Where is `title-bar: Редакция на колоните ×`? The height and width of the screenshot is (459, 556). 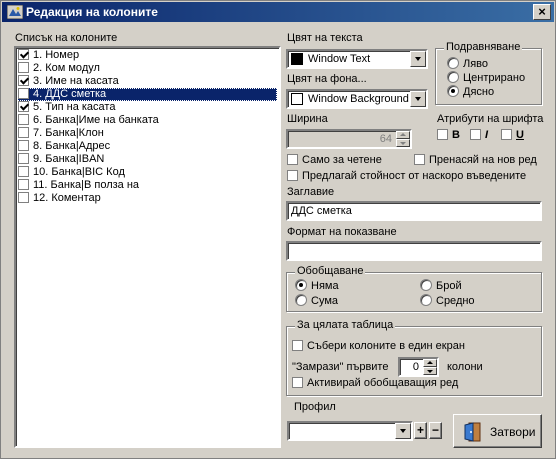
title-bar: Редакция на колоните × is located at coordinates (278, 12).